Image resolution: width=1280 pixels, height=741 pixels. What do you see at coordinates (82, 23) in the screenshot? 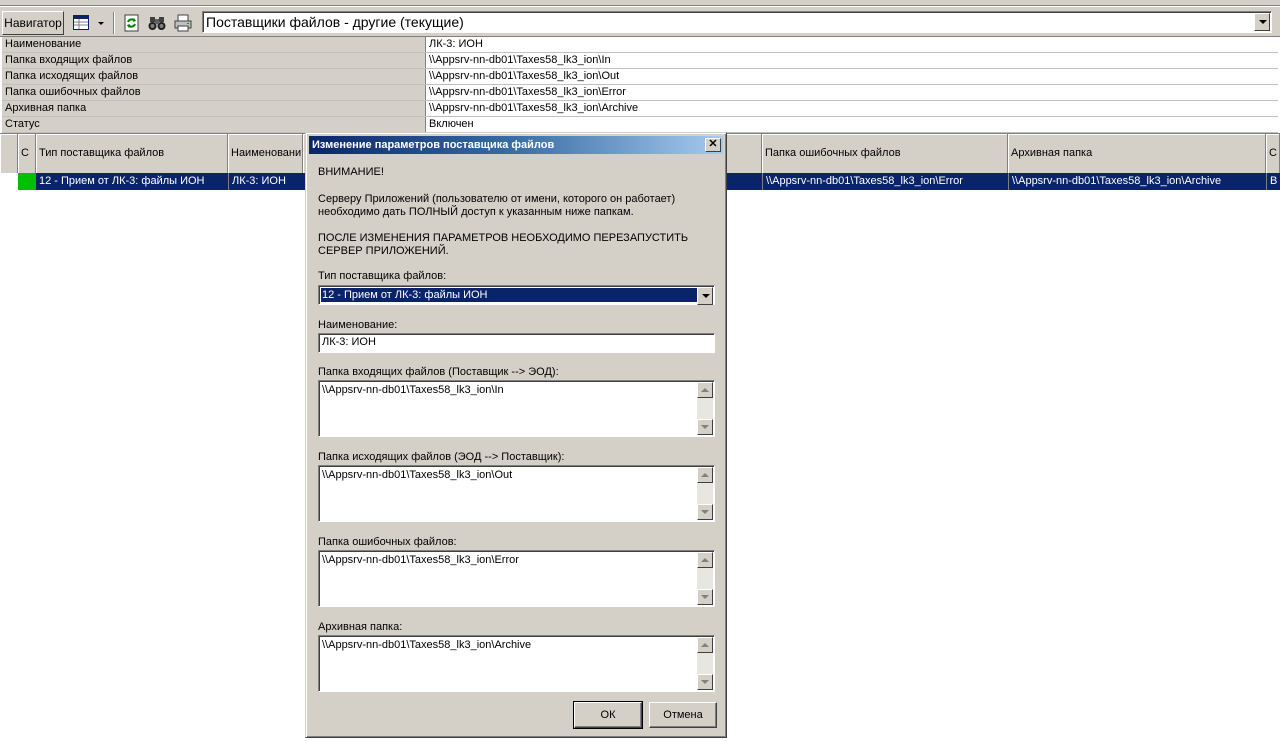
I see `grid-view-icon` at bounding box center [82, 23].